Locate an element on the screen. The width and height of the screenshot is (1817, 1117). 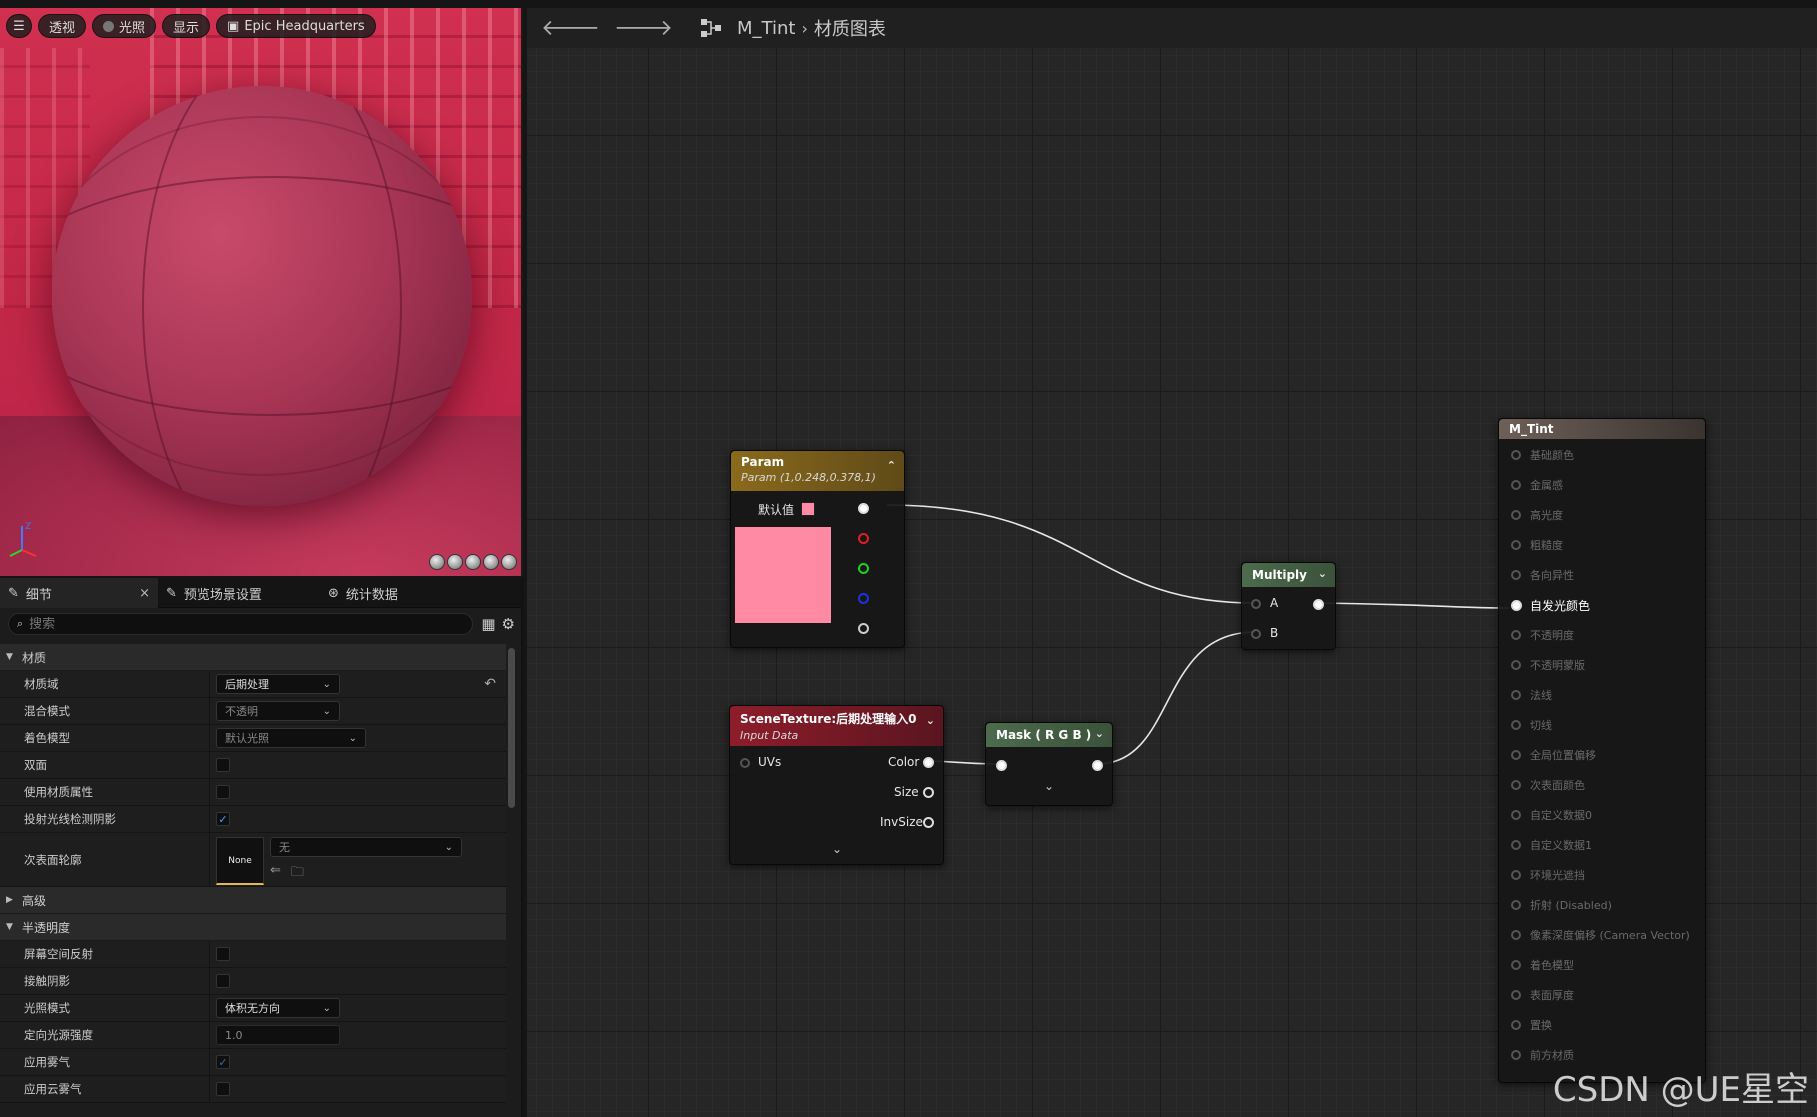
breadcrumb-asset: M_Tint is located at coordinates (766, 28).